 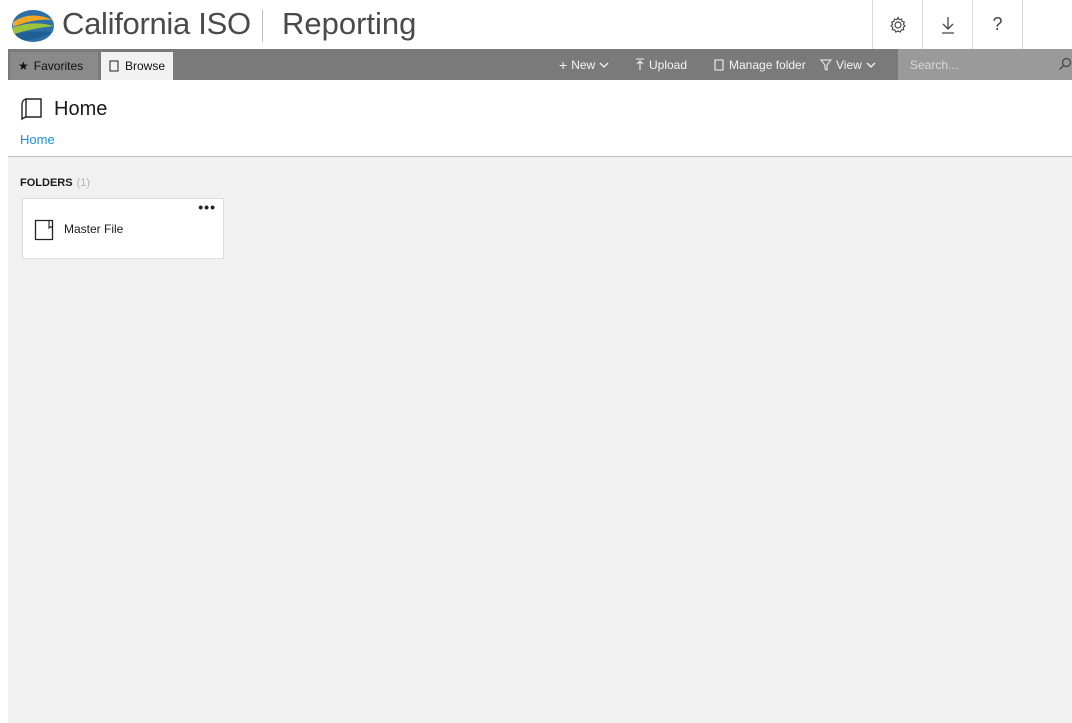 I want to click on manage-folder-button: Manage folder, so click(x=760, y=64).